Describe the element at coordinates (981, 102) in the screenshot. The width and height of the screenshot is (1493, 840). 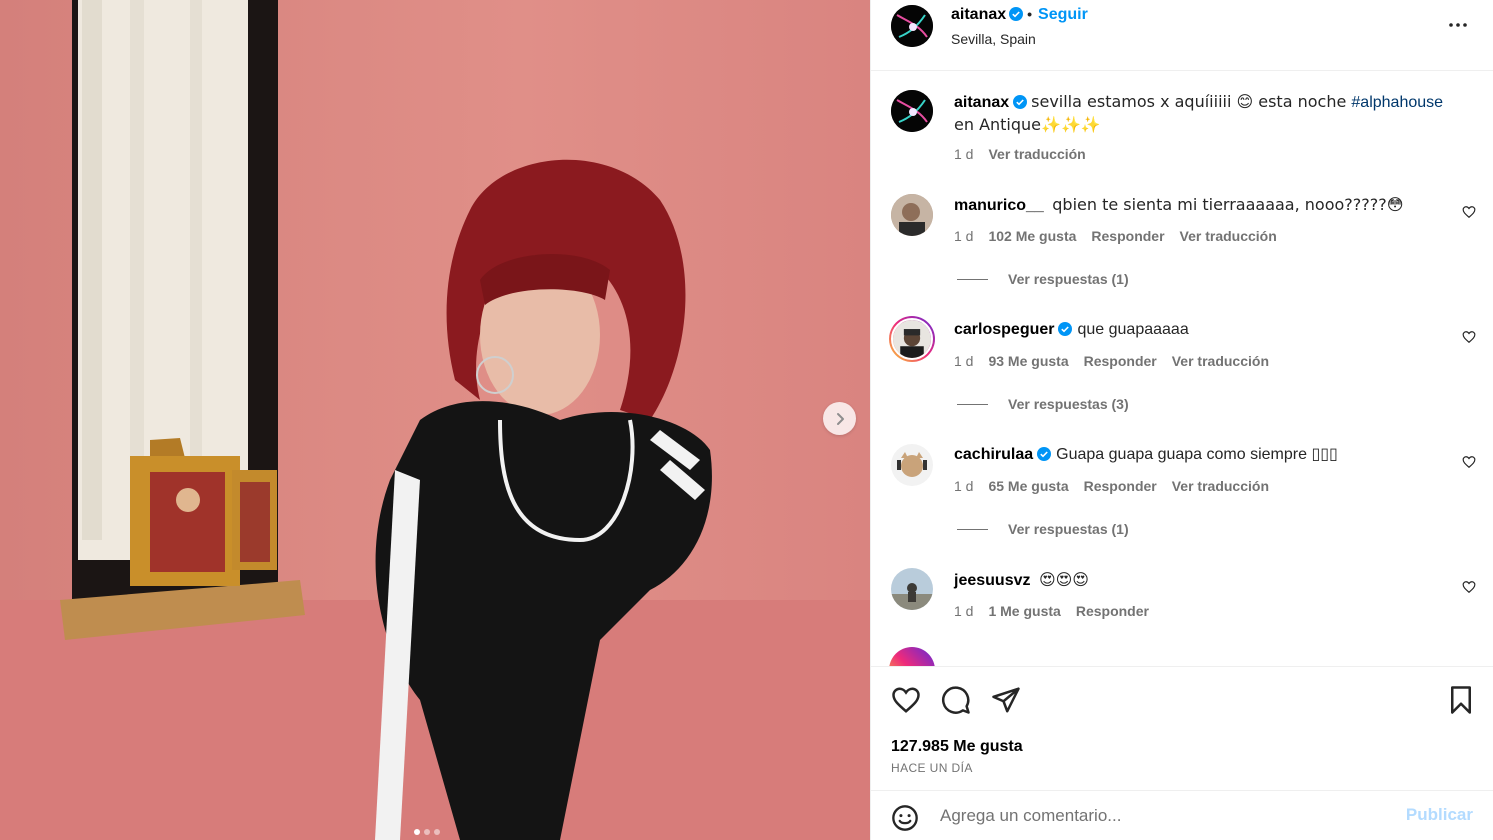
I see `caption-username: aitanax` at that location.